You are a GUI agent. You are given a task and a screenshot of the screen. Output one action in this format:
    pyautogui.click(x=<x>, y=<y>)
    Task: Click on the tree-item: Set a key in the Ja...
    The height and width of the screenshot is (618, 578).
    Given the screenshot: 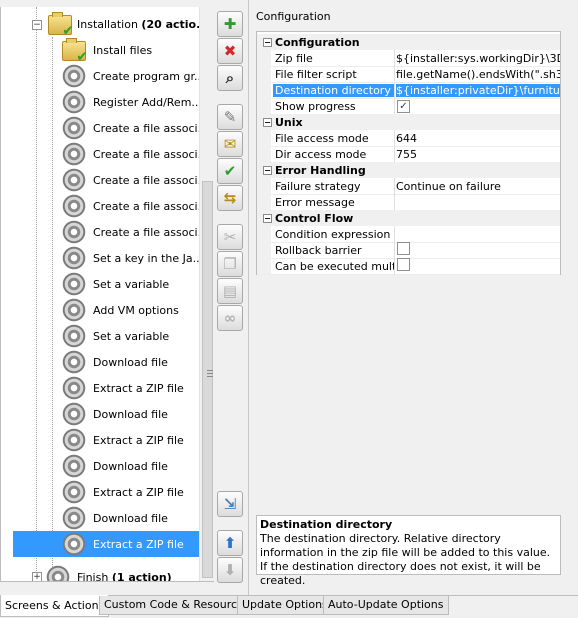 What is the action you would take?
    pyautogui.click(x=107, y=258)
    